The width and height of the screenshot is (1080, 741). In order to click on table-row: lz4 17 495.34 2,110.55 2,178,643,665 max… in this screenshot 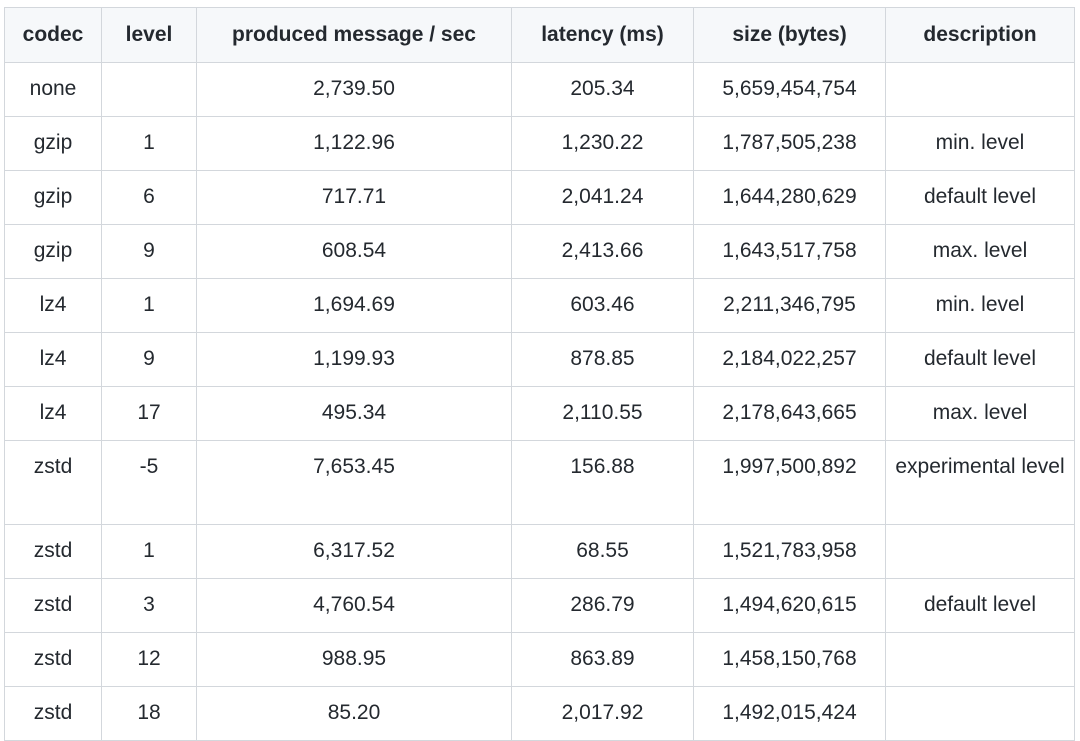, I will do `click(539, 413)`.